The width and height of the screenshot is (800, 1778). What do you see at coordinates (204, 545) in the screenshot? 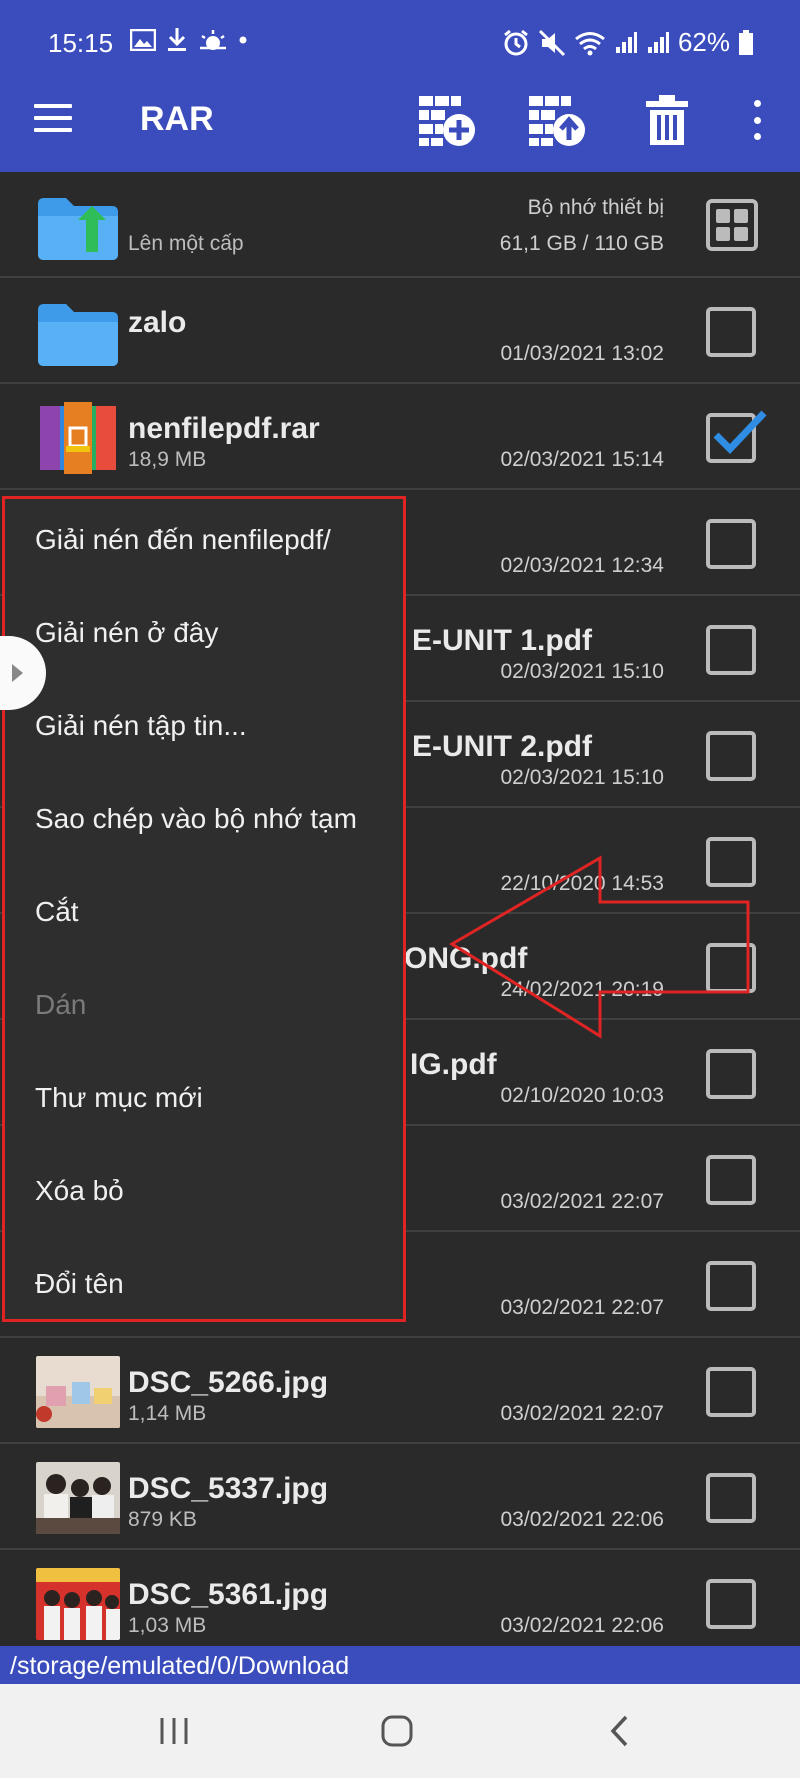
I see `menu-item-extract-to-folder: Giải nén đến nenfilepdf/` at bounding box center [204, 545].